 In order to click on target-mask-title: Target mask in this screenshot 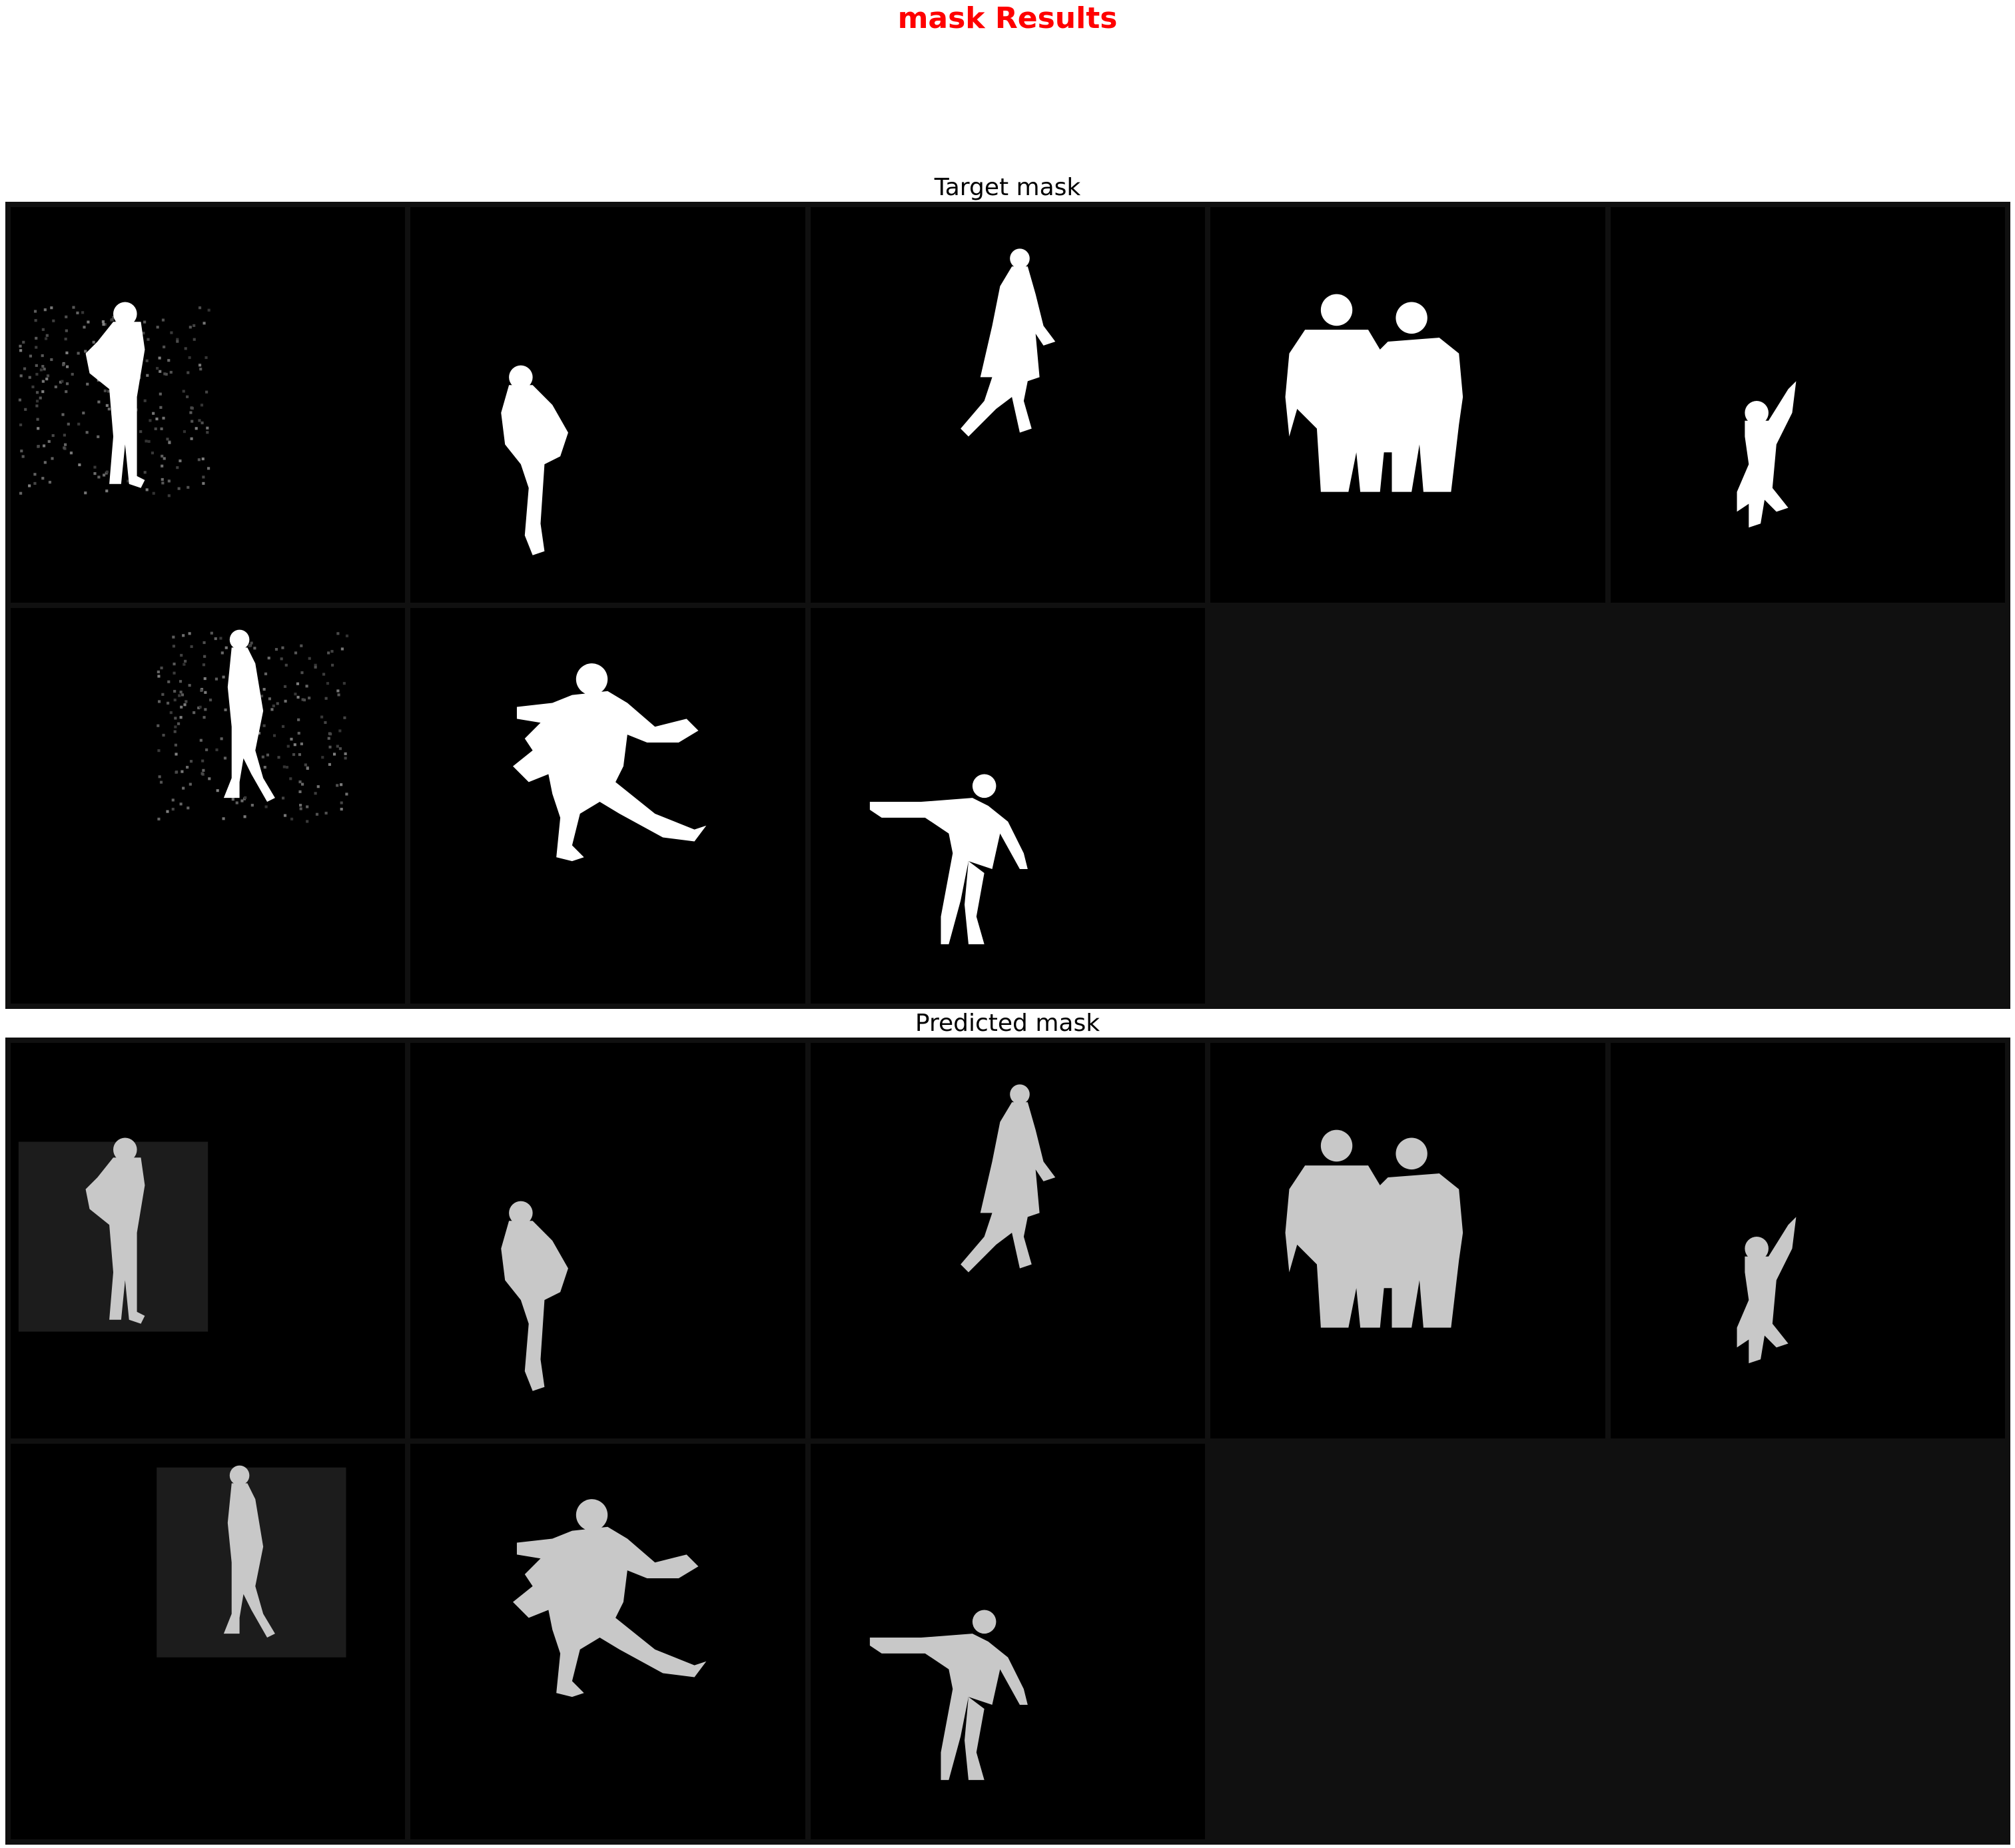, I will do `click(1007, 187)`.